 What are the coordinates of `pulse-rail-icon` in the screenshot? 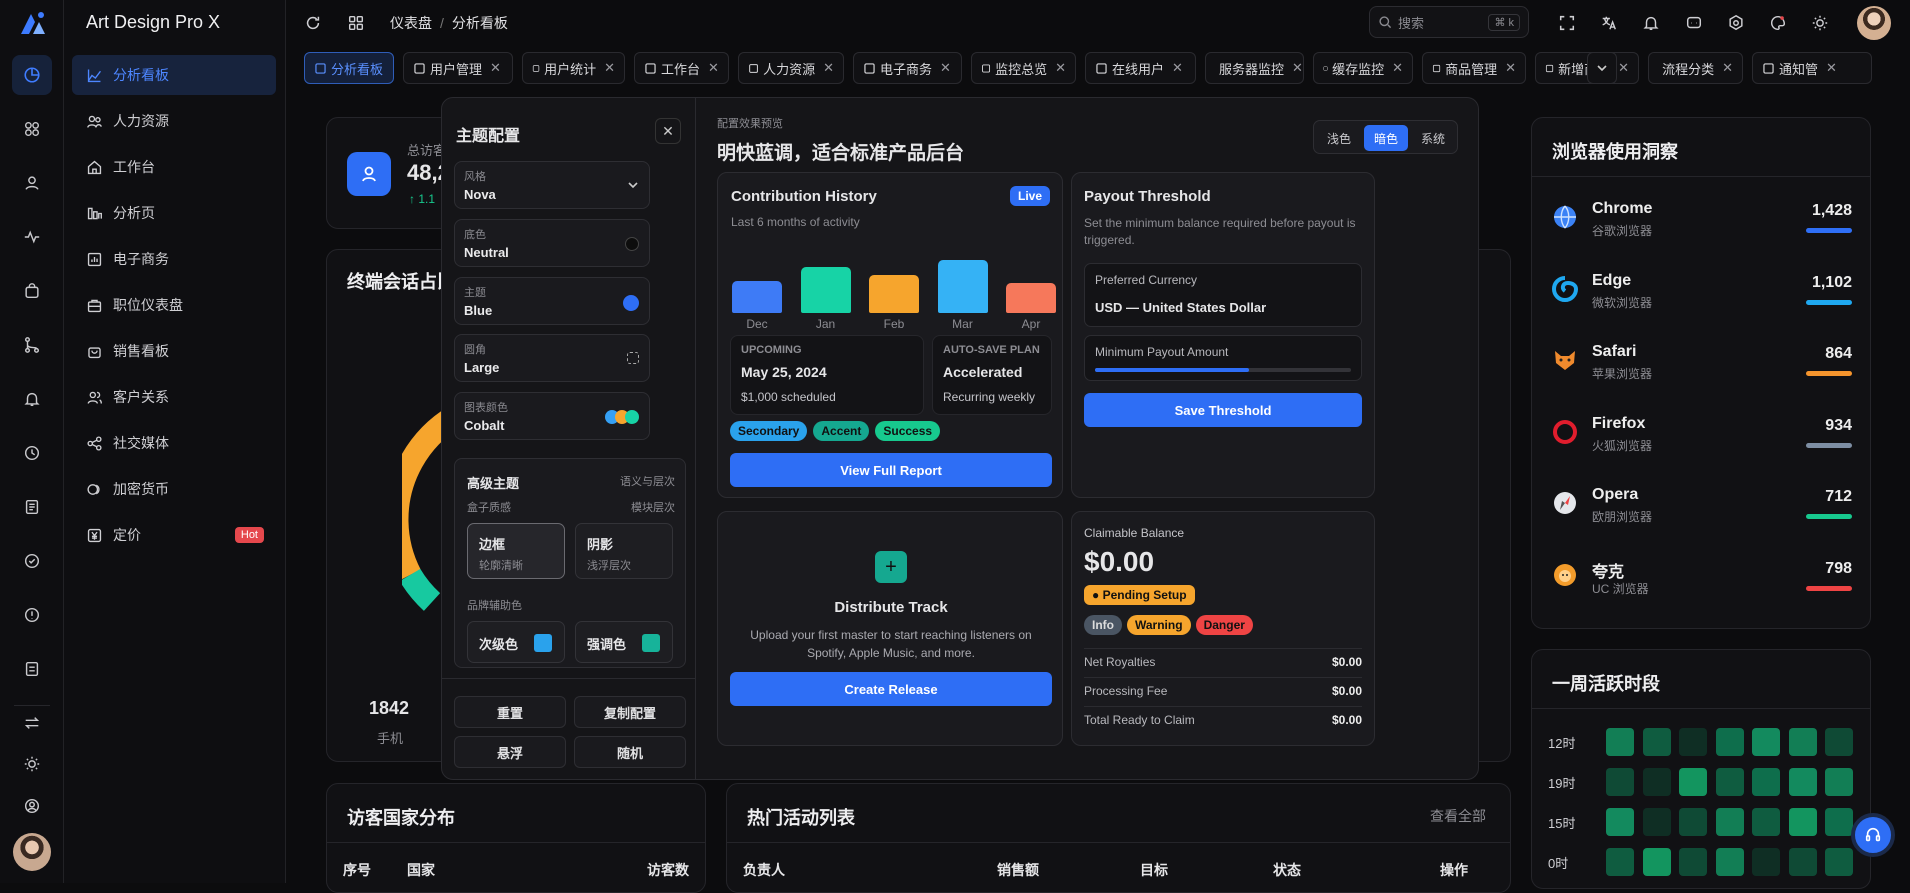 It's located at (32, 237).